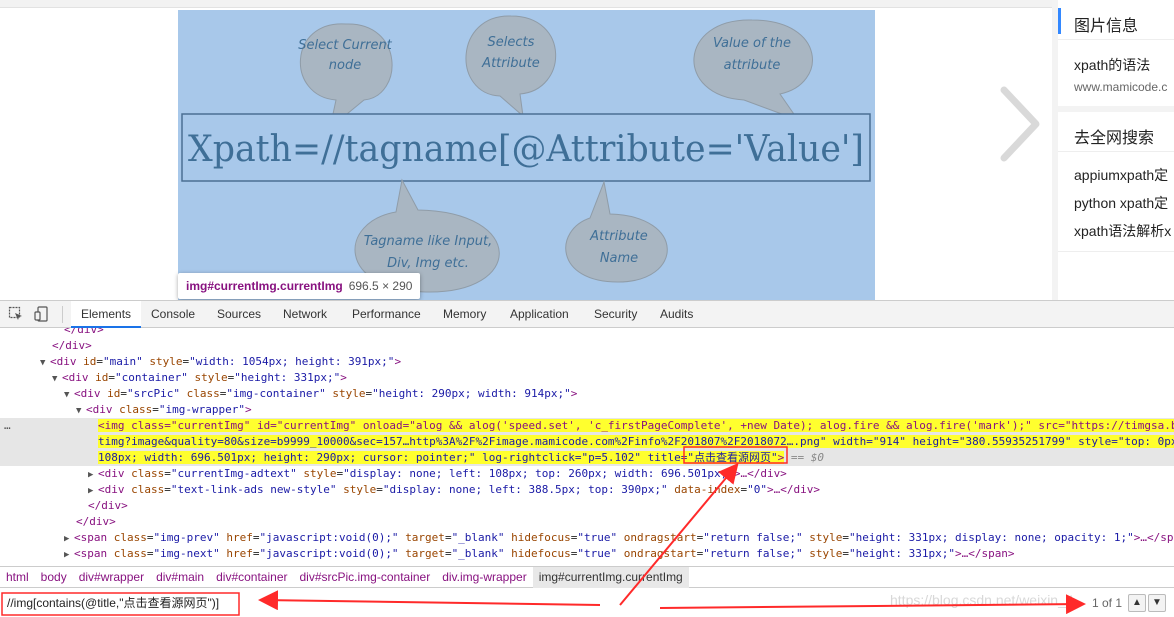 The width and height of the screenshot is (1174, 617). I want to click on xpath-expression-box: Xpath=//tagname[@Attribute='Value'], so click(526, 147).